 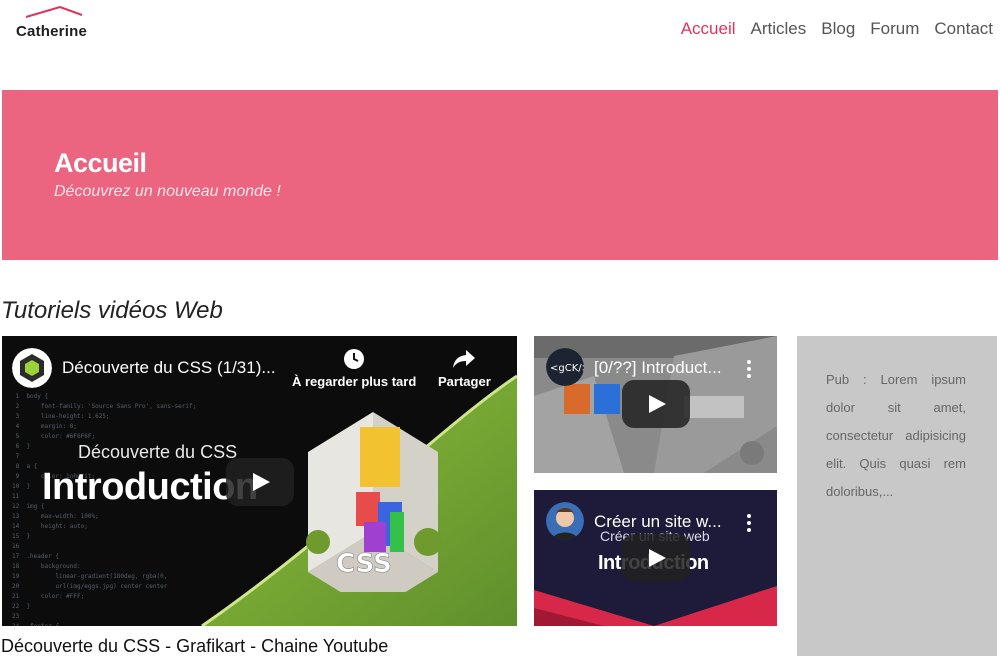 What do you see at coordinates (354, 381) in the screenshot?
I see `watch-later-label: À regarder plus tard` at bounding box center [354, 381].